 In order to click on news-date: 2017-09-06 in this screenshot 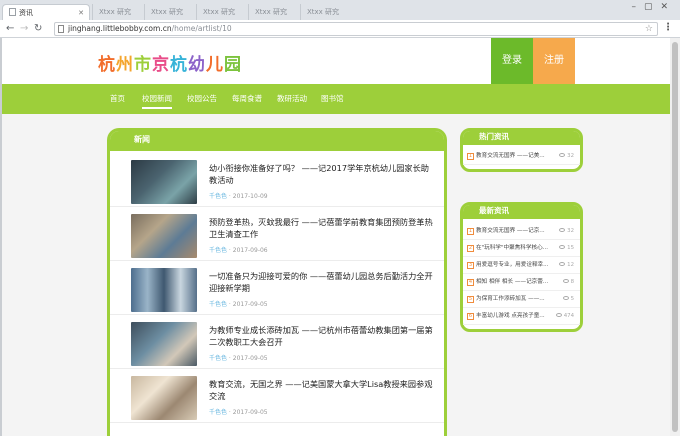, I will do `click(250, 250)`.